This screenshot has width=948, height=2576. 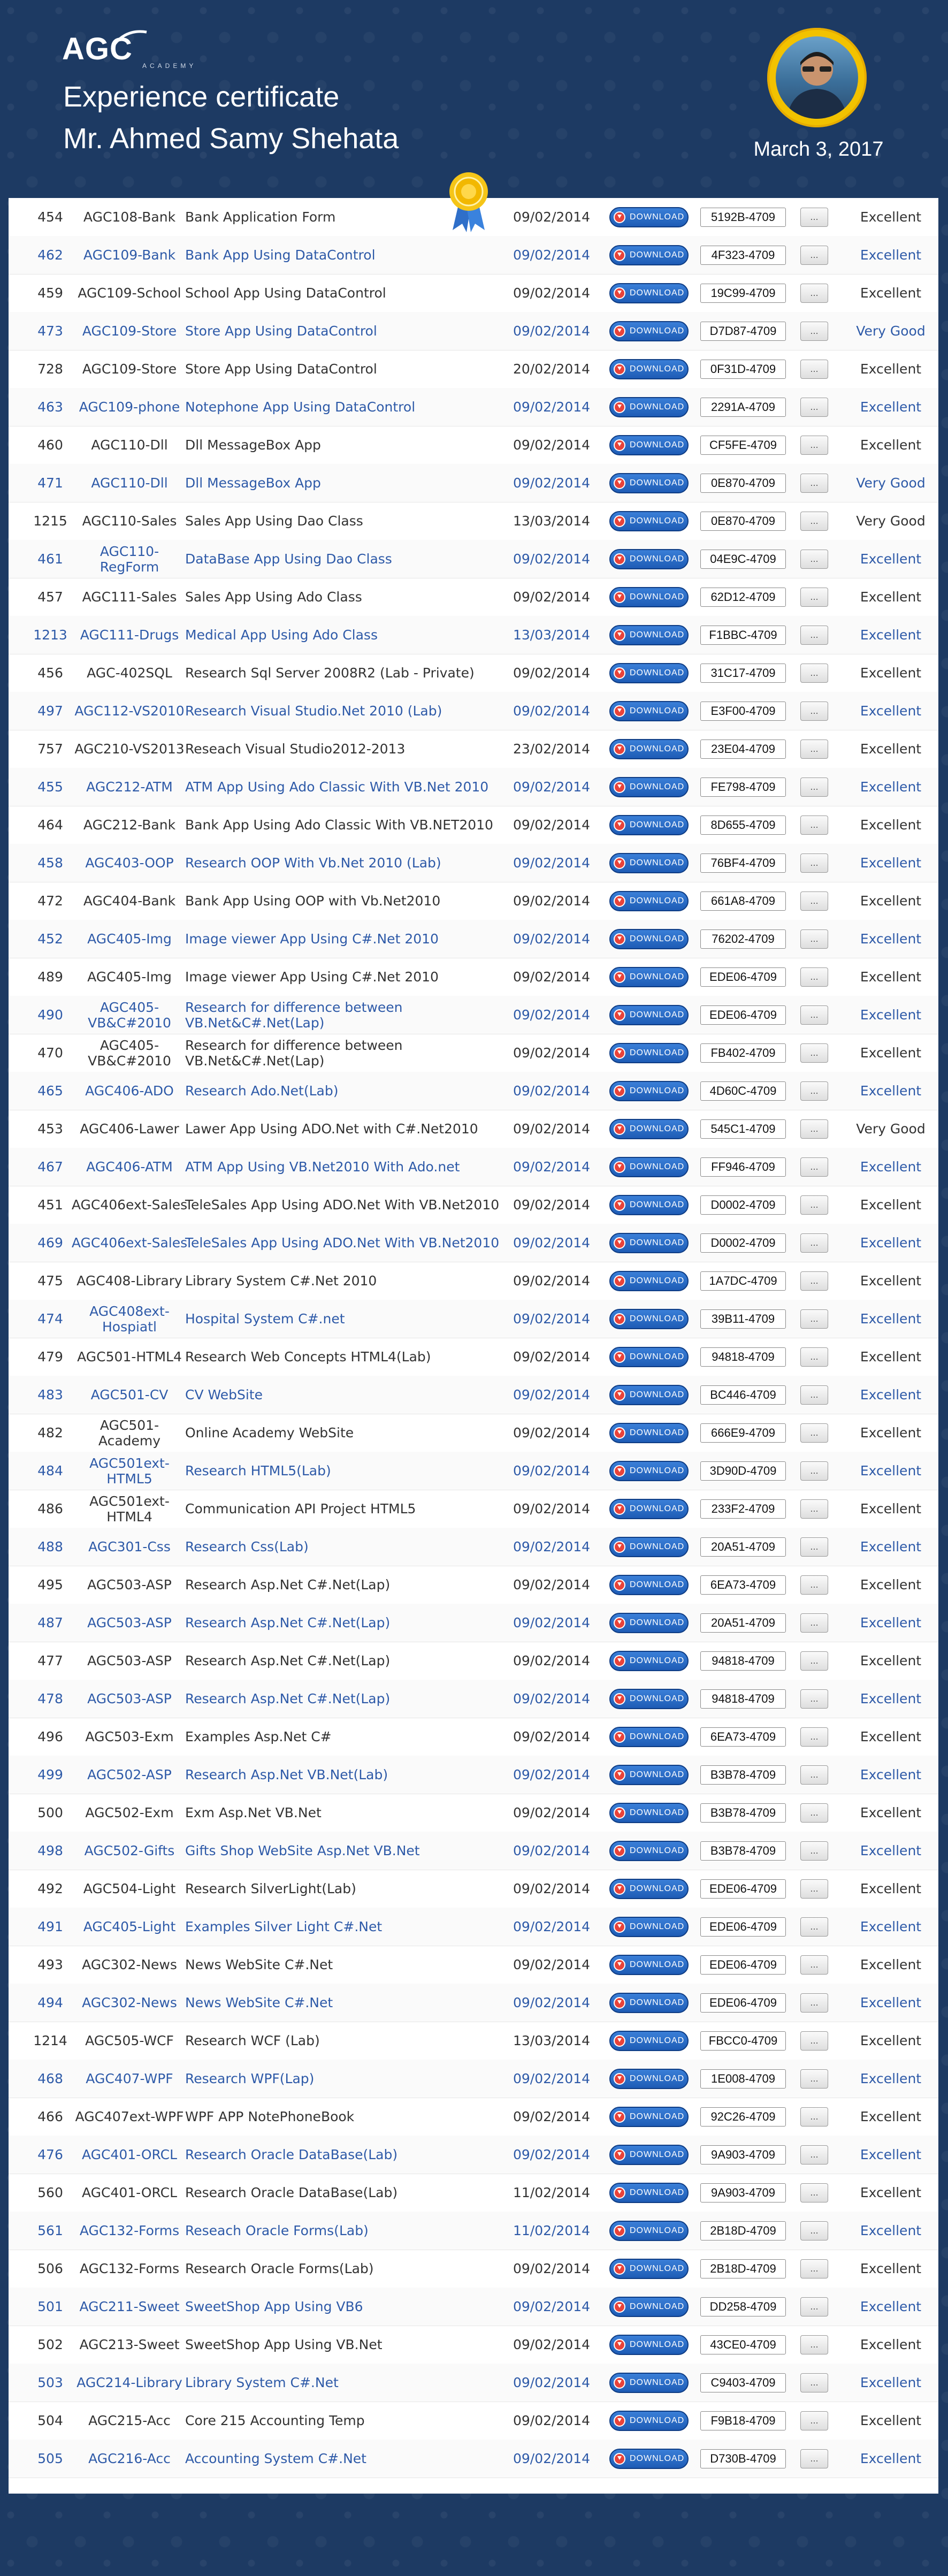 I want to click on serial-field: 92C26-4709, so click(x=743, y=2117).